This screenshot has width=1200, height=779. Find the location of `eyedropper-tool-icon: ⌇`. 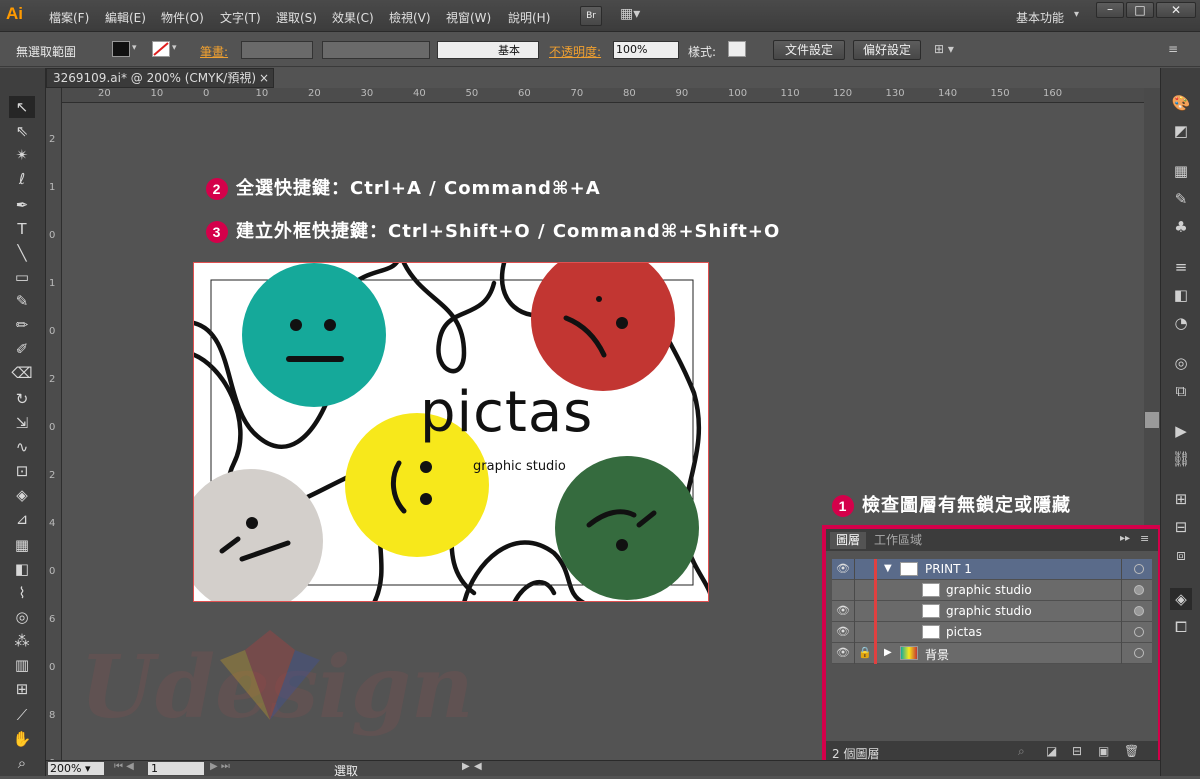

eyedropper-tool-icon: ⌇ is located at coordinates (22, 593).